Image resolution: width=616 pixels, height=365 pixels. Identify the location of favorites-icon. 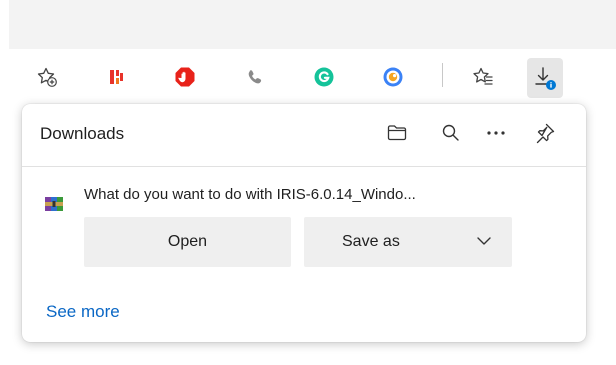
(483, 77).